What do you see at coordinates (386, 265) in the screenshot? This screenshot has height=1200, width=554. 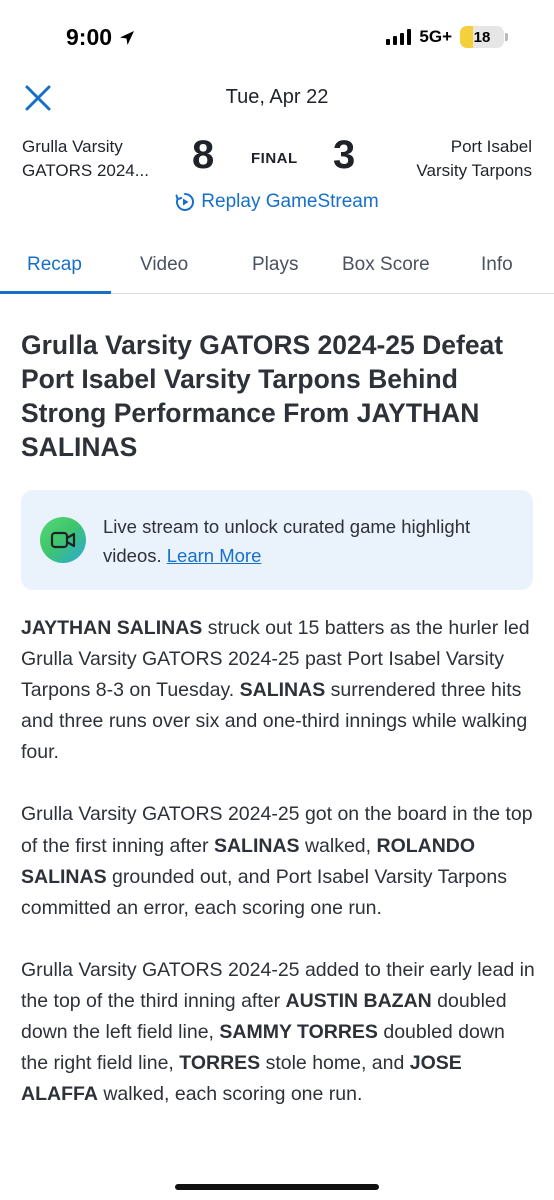 I see `tab-box-score: Box Score` at bounding box center [386, 265].